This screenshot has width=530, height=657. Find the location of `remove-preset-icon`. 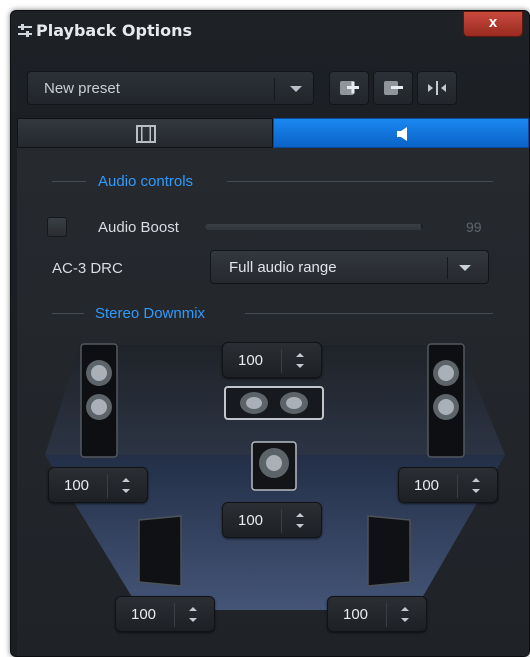

remove-preset-icon is located at coordinates (393, 88).